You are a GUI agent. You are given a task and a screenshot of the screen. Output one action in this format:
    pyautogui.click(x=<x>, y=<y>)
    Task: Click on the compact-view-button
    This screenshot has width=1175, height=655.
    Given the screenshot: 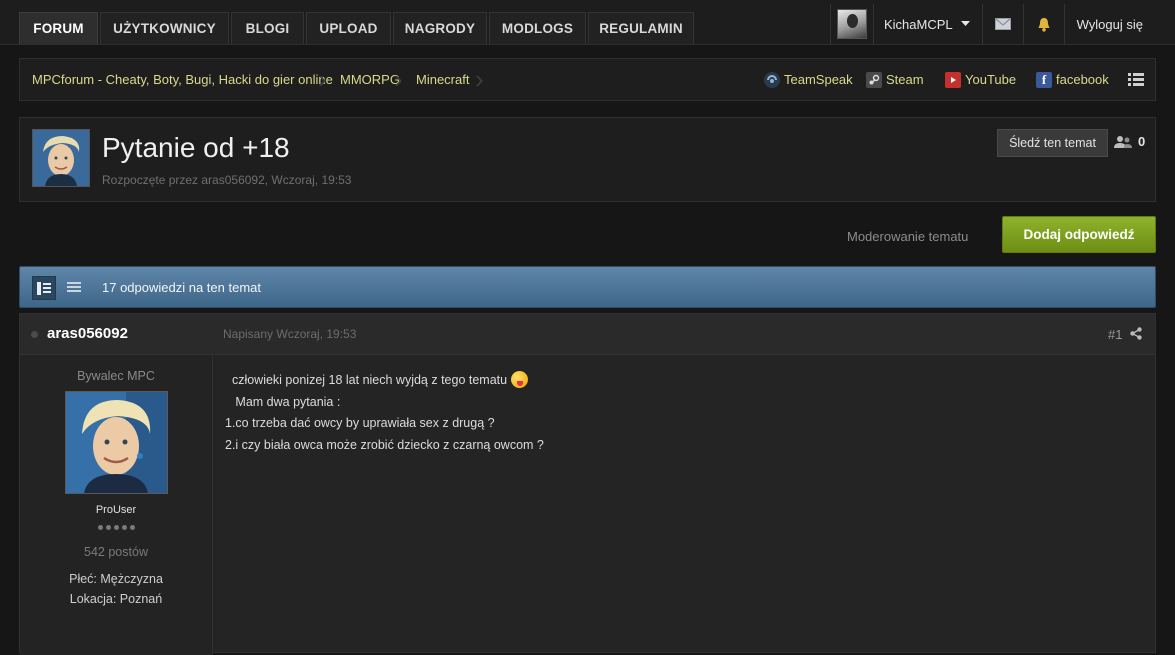 What is the action you would take?
    pyautogui.click(x=74, y=288)
    